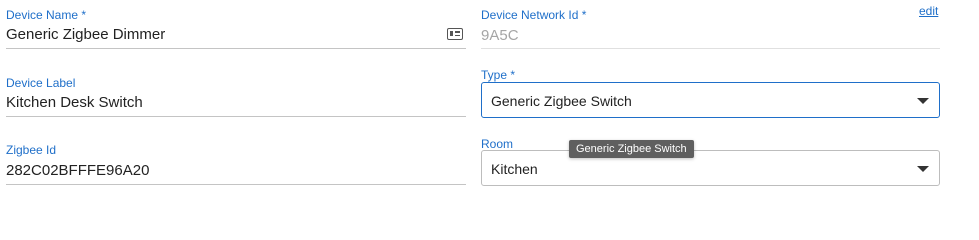  I want to click on edit-network-id-link: edit, so click(928, 11).